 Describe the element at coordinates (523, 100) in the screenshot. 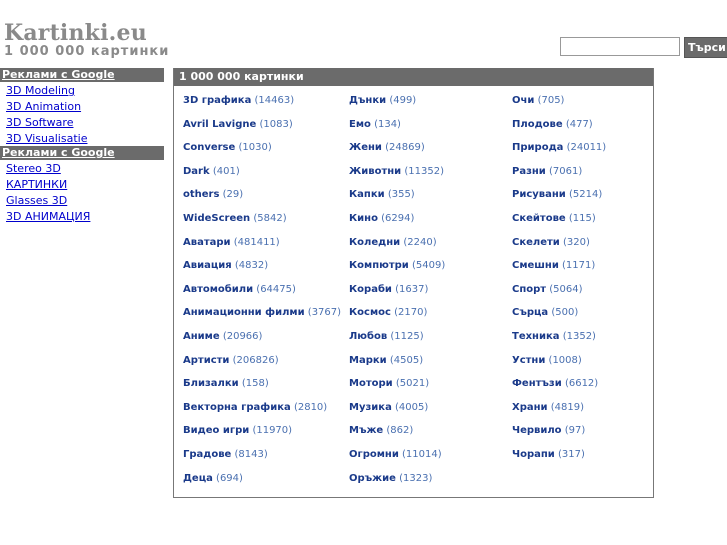

I see `category-name: Очи` at that location.